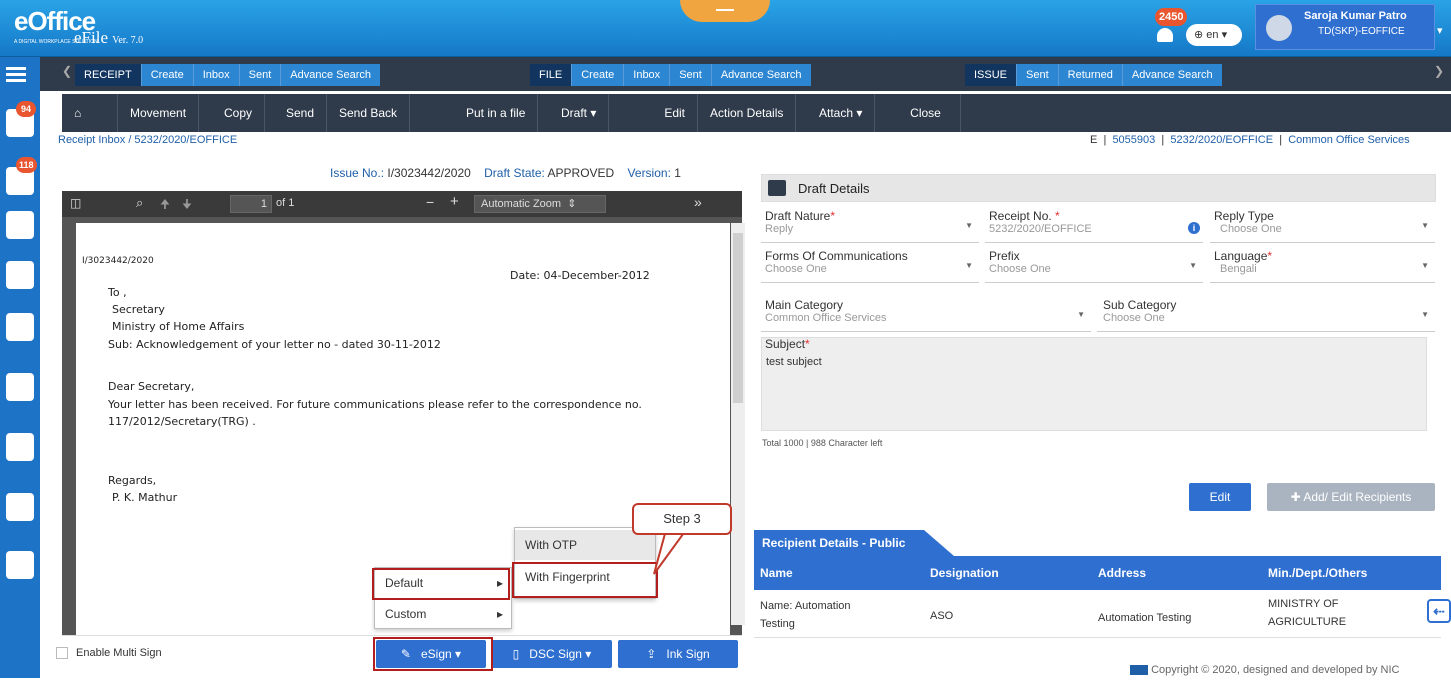 This screenshot has width=1451, height=687. I want to click on app-name: eFile Ver. 7.0, so click(108, 38).